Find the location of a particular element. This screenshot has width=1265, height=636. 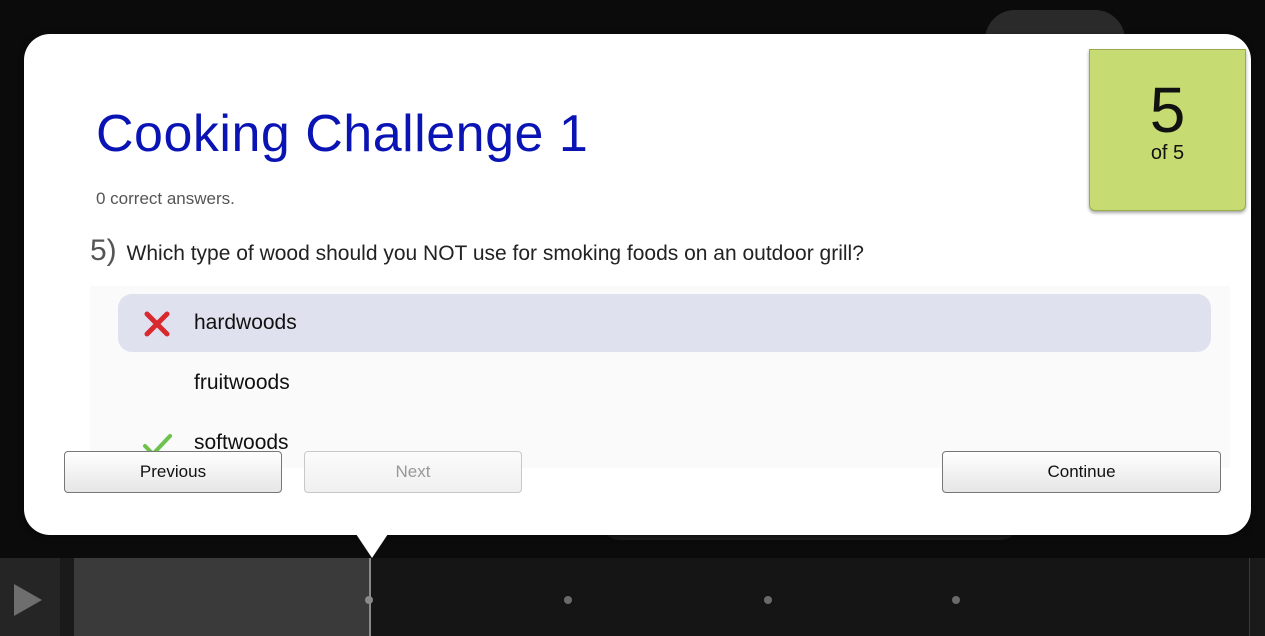

continue-button: Continue is located at coordinates (1081, 472).